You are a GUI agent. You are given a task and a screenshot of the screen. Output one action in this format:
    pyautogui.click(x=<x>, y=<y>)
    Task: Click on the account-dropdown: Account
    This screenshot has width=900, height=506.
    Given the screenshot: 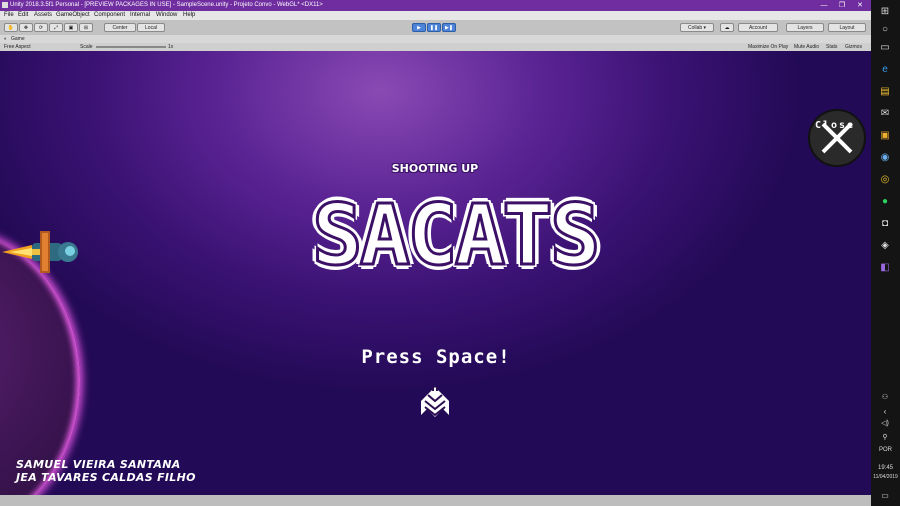 What is the action you would take?
    pyautogui.click(x=758, y=27)
    